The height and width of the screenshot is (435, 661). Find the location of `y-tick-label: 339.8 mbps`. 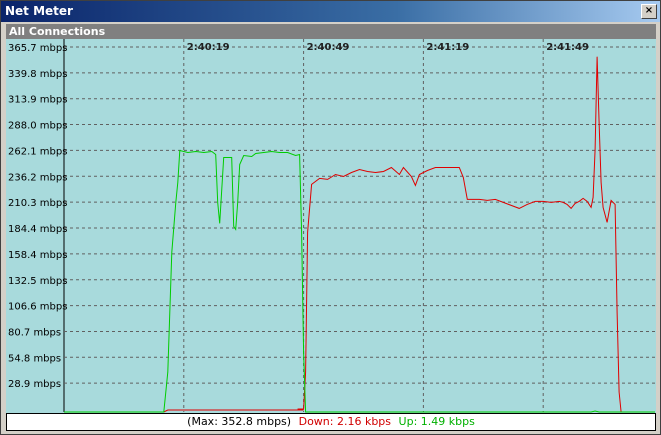

y-tick-label: 339.8 mbps is located at coordinates (37, 74).